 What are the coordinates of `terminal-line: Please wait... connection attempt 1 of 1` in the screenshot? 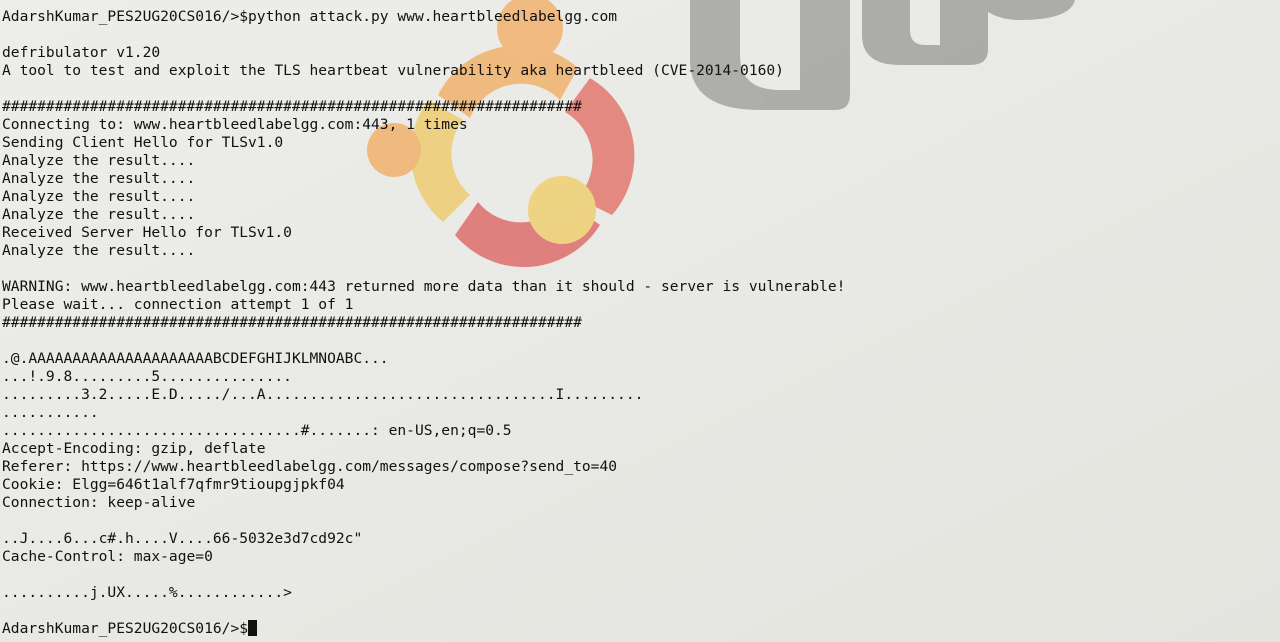 It's located at (178, 304).